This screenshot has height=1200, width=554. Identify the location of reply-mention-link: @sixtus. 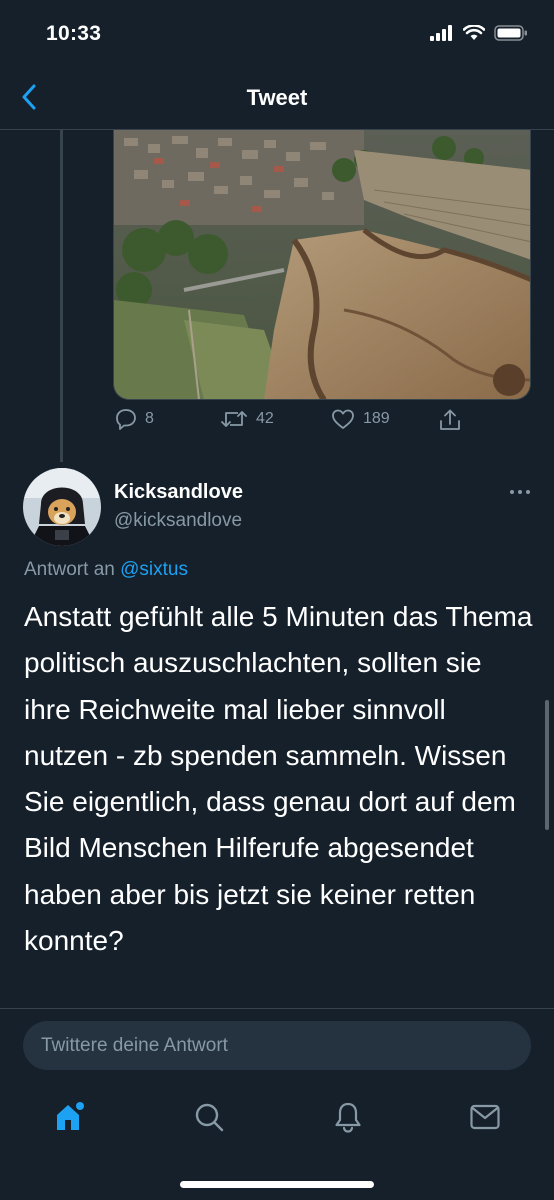
(154, 569).